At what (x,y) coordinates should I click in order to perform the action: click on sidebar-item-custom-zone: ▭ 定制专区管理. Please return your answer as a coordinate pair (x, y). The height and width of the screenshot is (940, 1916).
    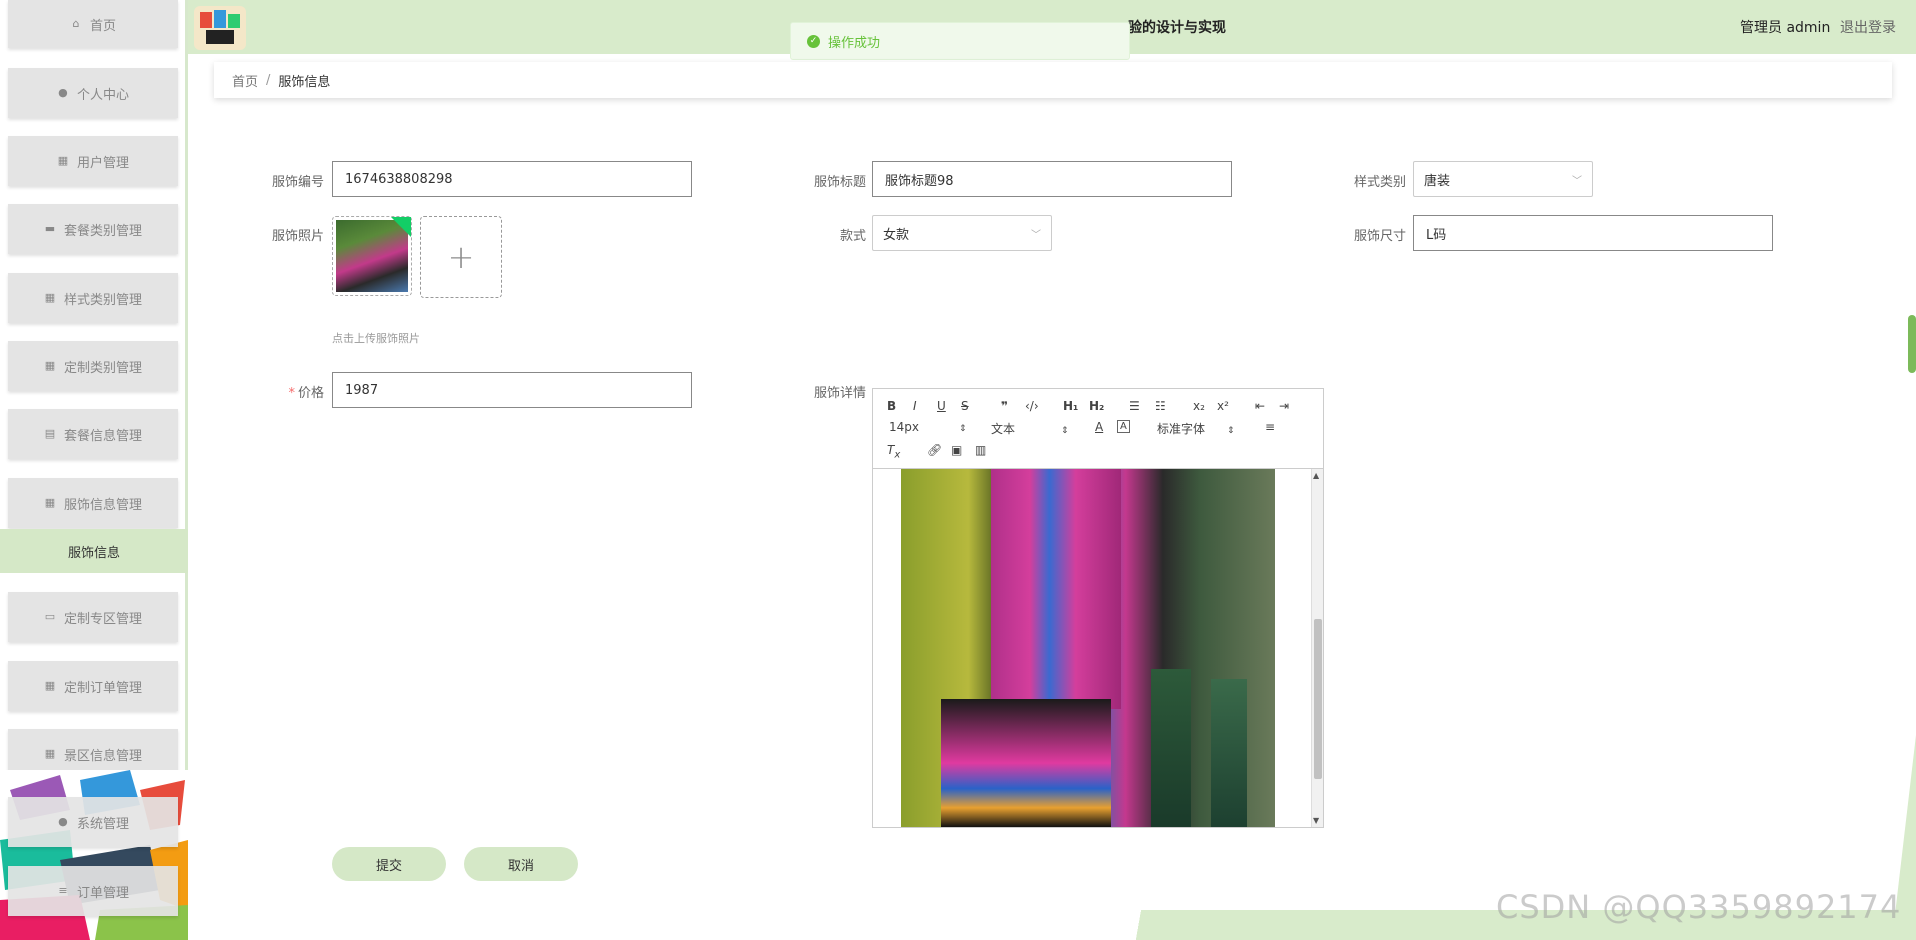
    Looking at the image, I should click on (93, 617).